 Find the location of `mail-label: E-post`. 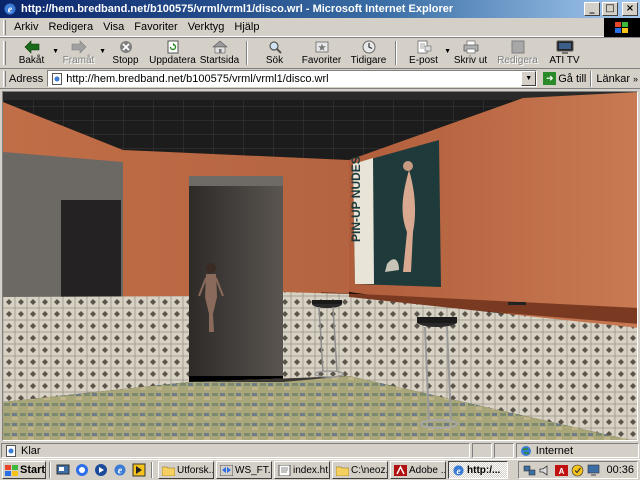

mail-label: E-post is located at coordinates (423, 60).